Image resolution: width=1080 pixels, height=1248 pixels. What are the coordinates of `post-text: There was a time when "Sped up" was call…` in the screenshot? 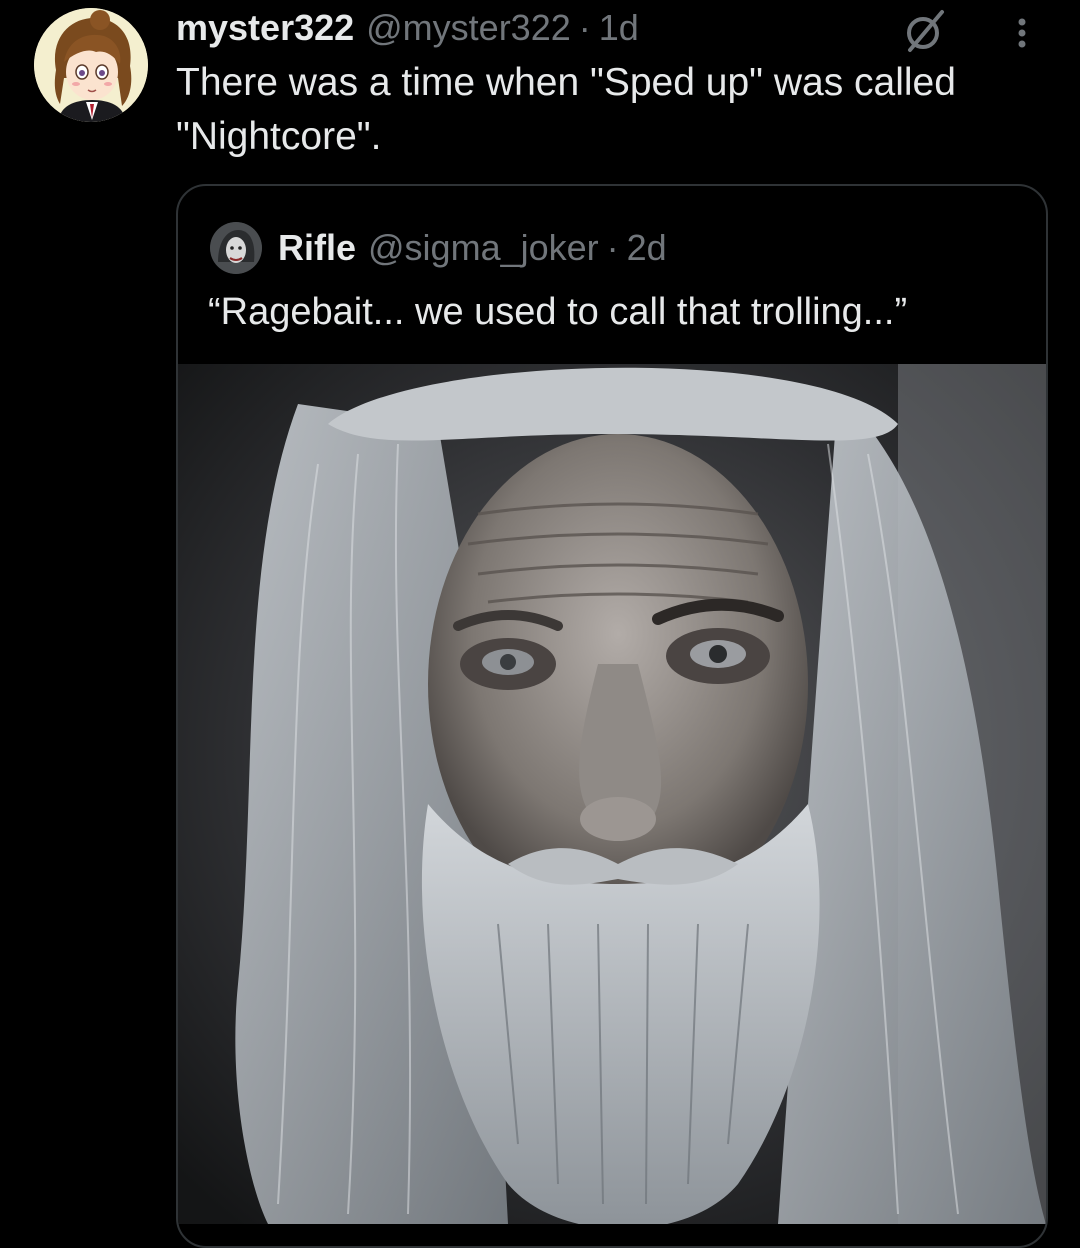 It's located at (566, 109).